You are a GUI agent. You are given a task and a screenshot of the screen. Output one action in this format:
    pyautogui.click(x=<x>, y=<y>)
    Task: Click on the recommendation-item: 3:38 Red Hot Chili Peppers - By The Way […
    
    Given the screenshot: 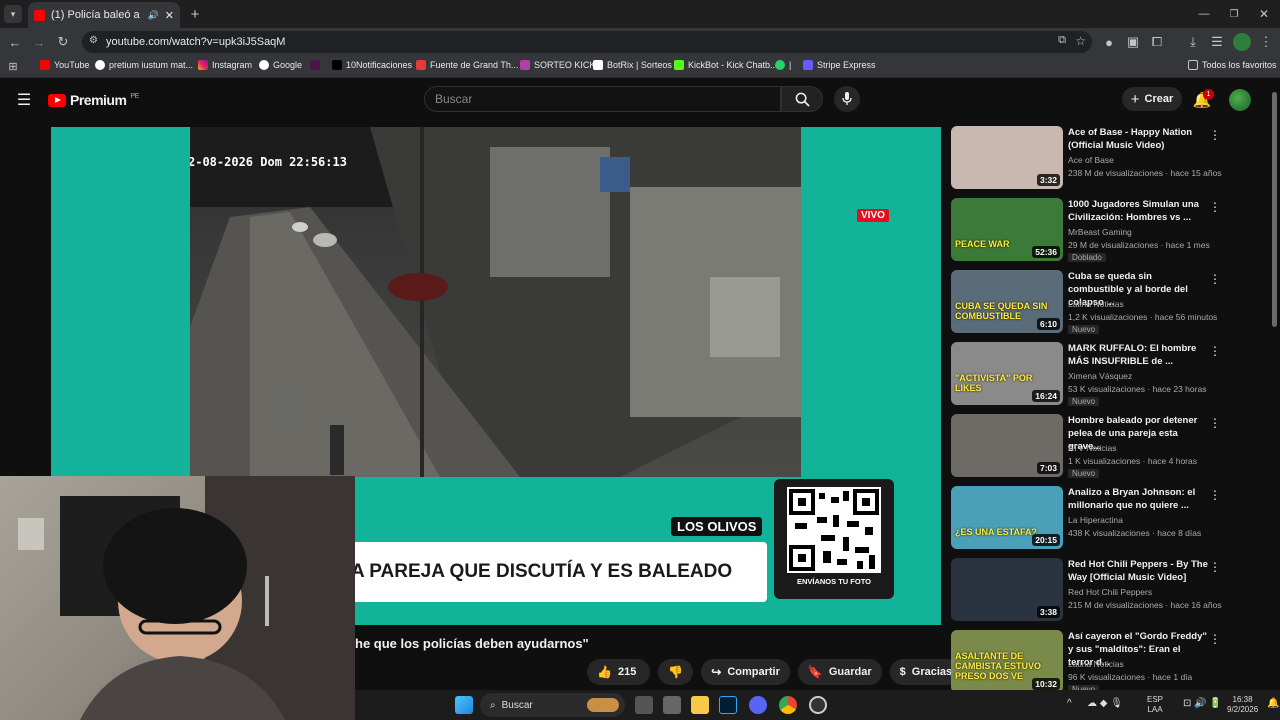 What is the action you would take?
    pyautogui.click(x=1111, y=590)
    